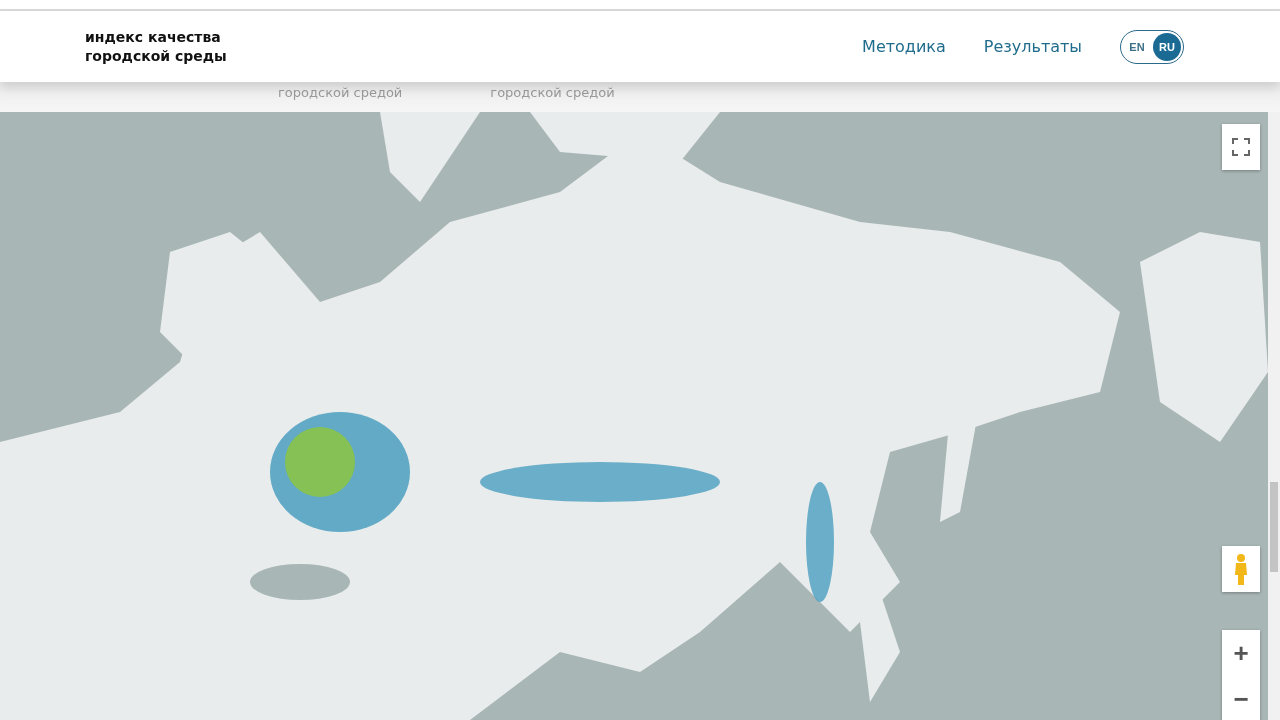 This screenshot has width=1280, height=720. I want to click on nav-link: Методика, so click(904, 46).